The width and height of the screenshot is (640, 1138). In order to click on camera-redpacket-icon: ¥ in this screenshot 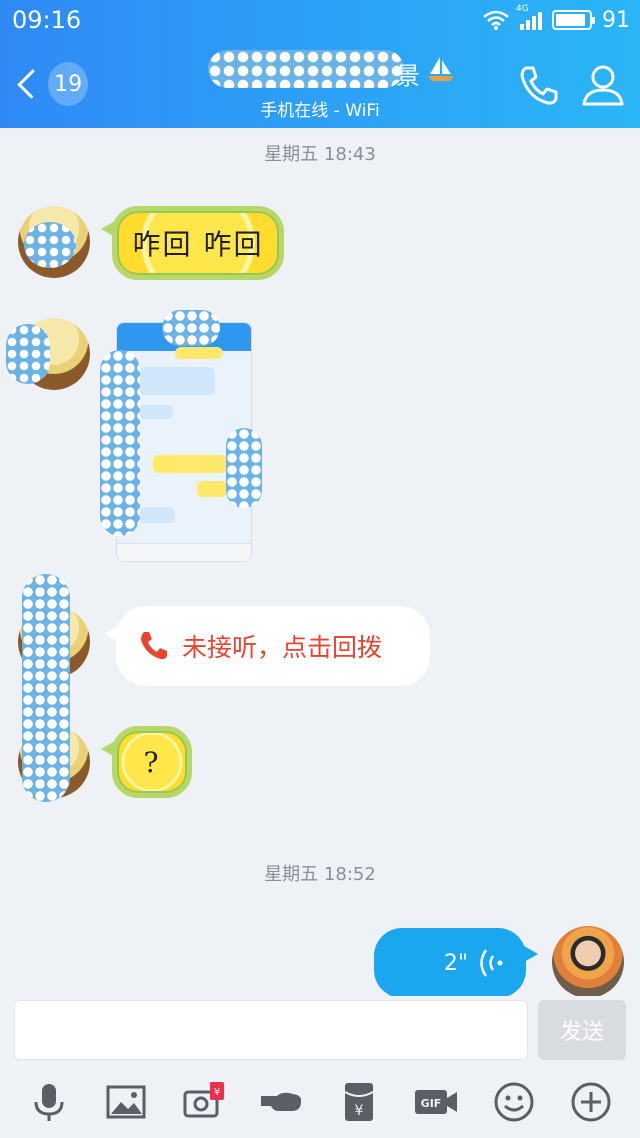, I will do `click(203, 1100)`.